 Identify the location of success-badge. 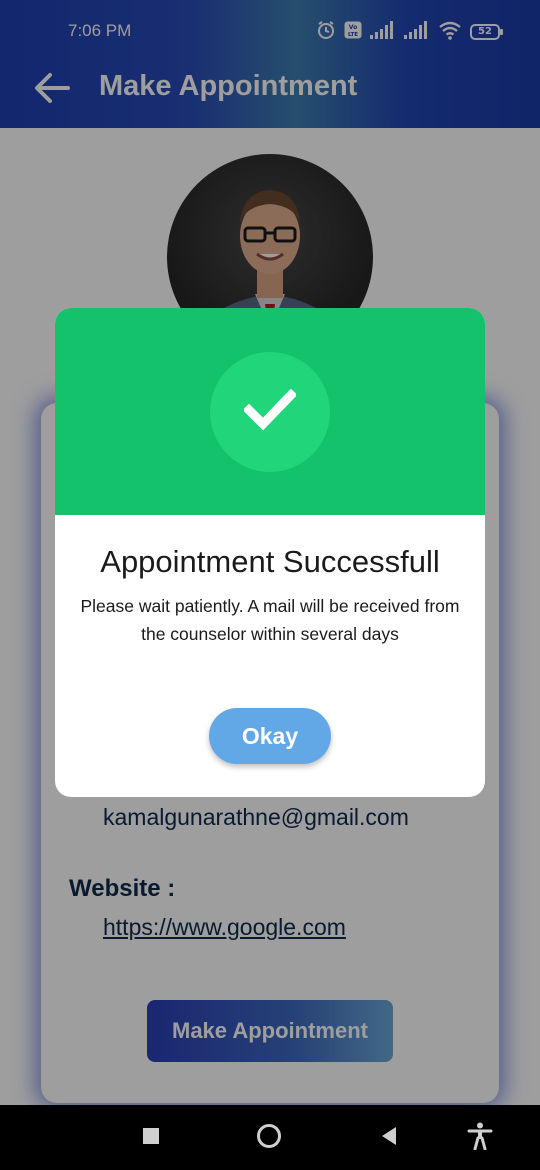
(270, 412).